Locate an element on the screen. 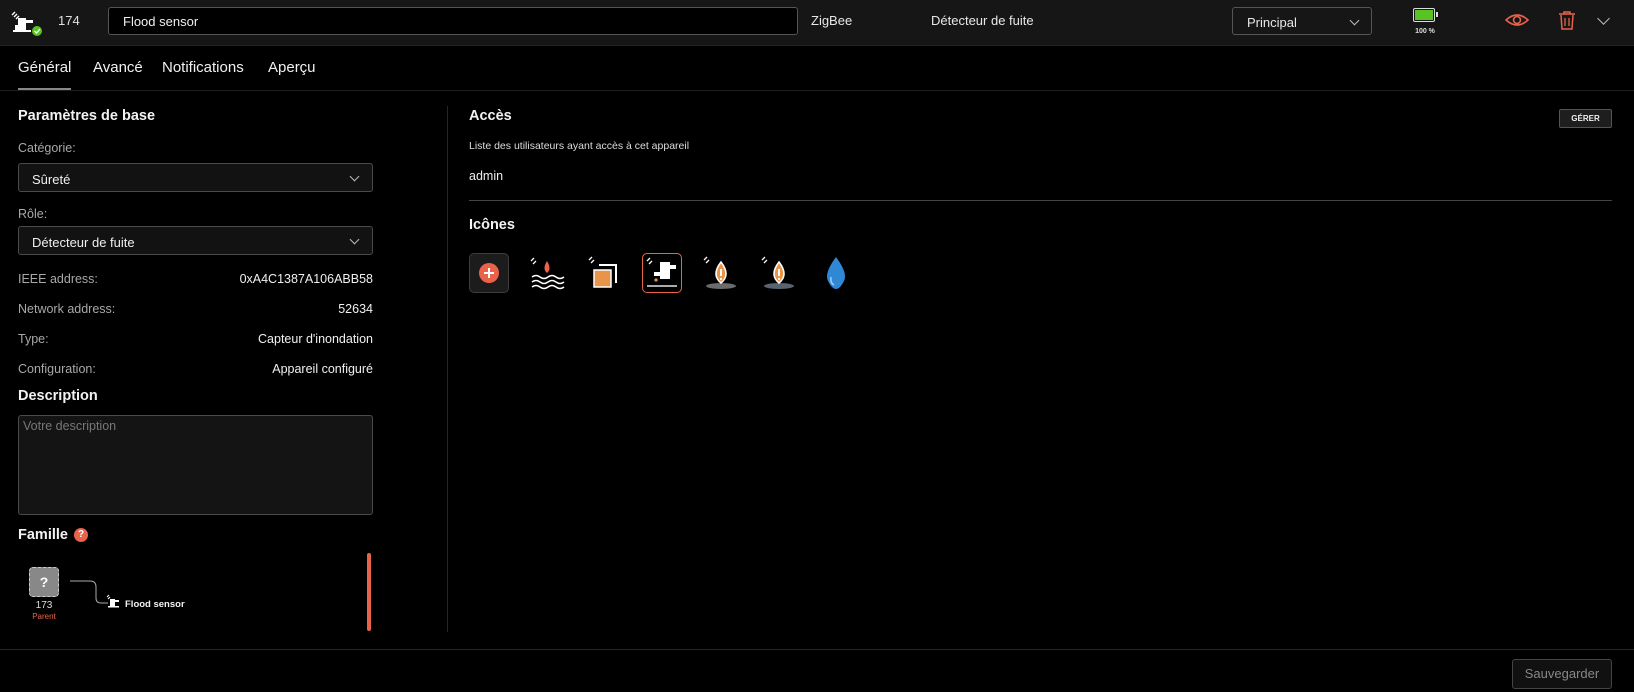 The width and height of the screenshot is (1634, 692). tab-preview: Aperçu is located at coordinates (292, 67).